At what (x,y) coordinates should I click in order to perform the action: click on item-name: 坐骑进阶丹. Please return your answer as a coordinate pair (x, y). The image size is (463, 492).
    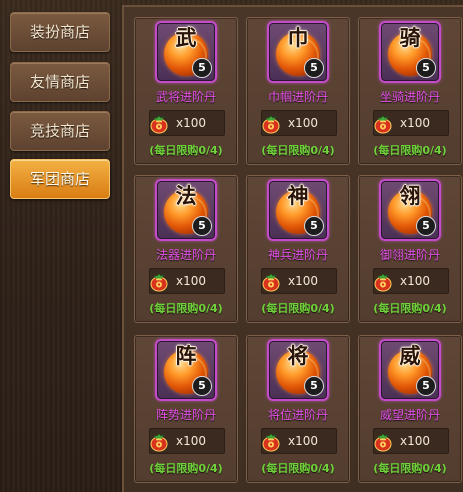
    Looking at the image, I should click on (409, 97).